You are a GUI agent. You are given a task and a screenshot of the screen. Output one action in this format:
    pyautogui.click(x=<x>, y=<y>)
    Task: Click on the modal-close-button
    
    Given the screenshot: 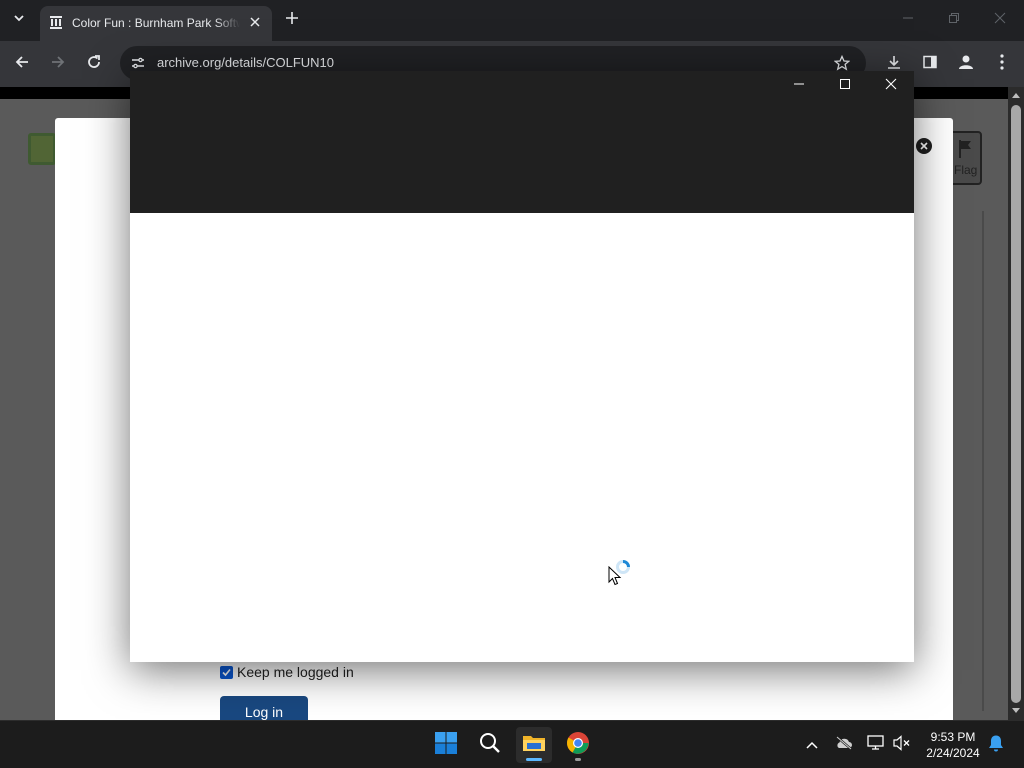 What is the action you would take?
    pyautogui.click(x=924, y=146)
    